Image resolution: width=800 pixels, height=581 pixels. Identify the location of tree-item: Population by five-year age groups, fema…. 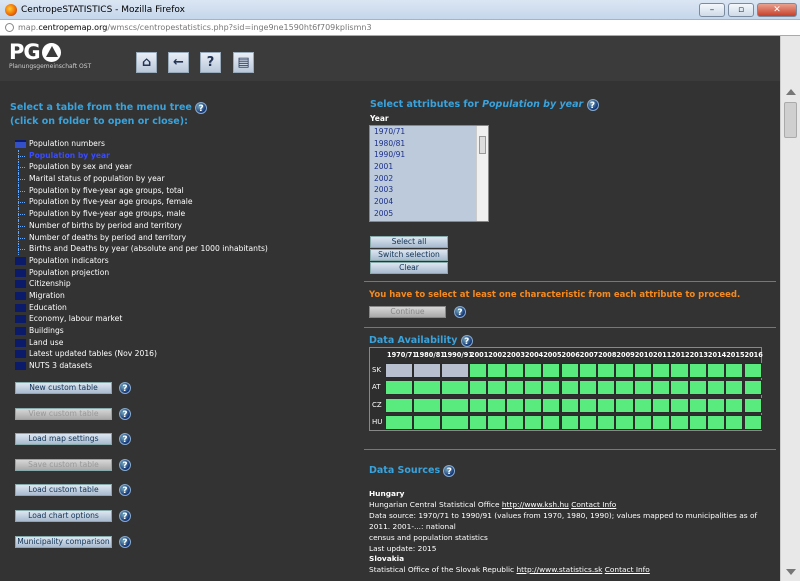
(185, 202).